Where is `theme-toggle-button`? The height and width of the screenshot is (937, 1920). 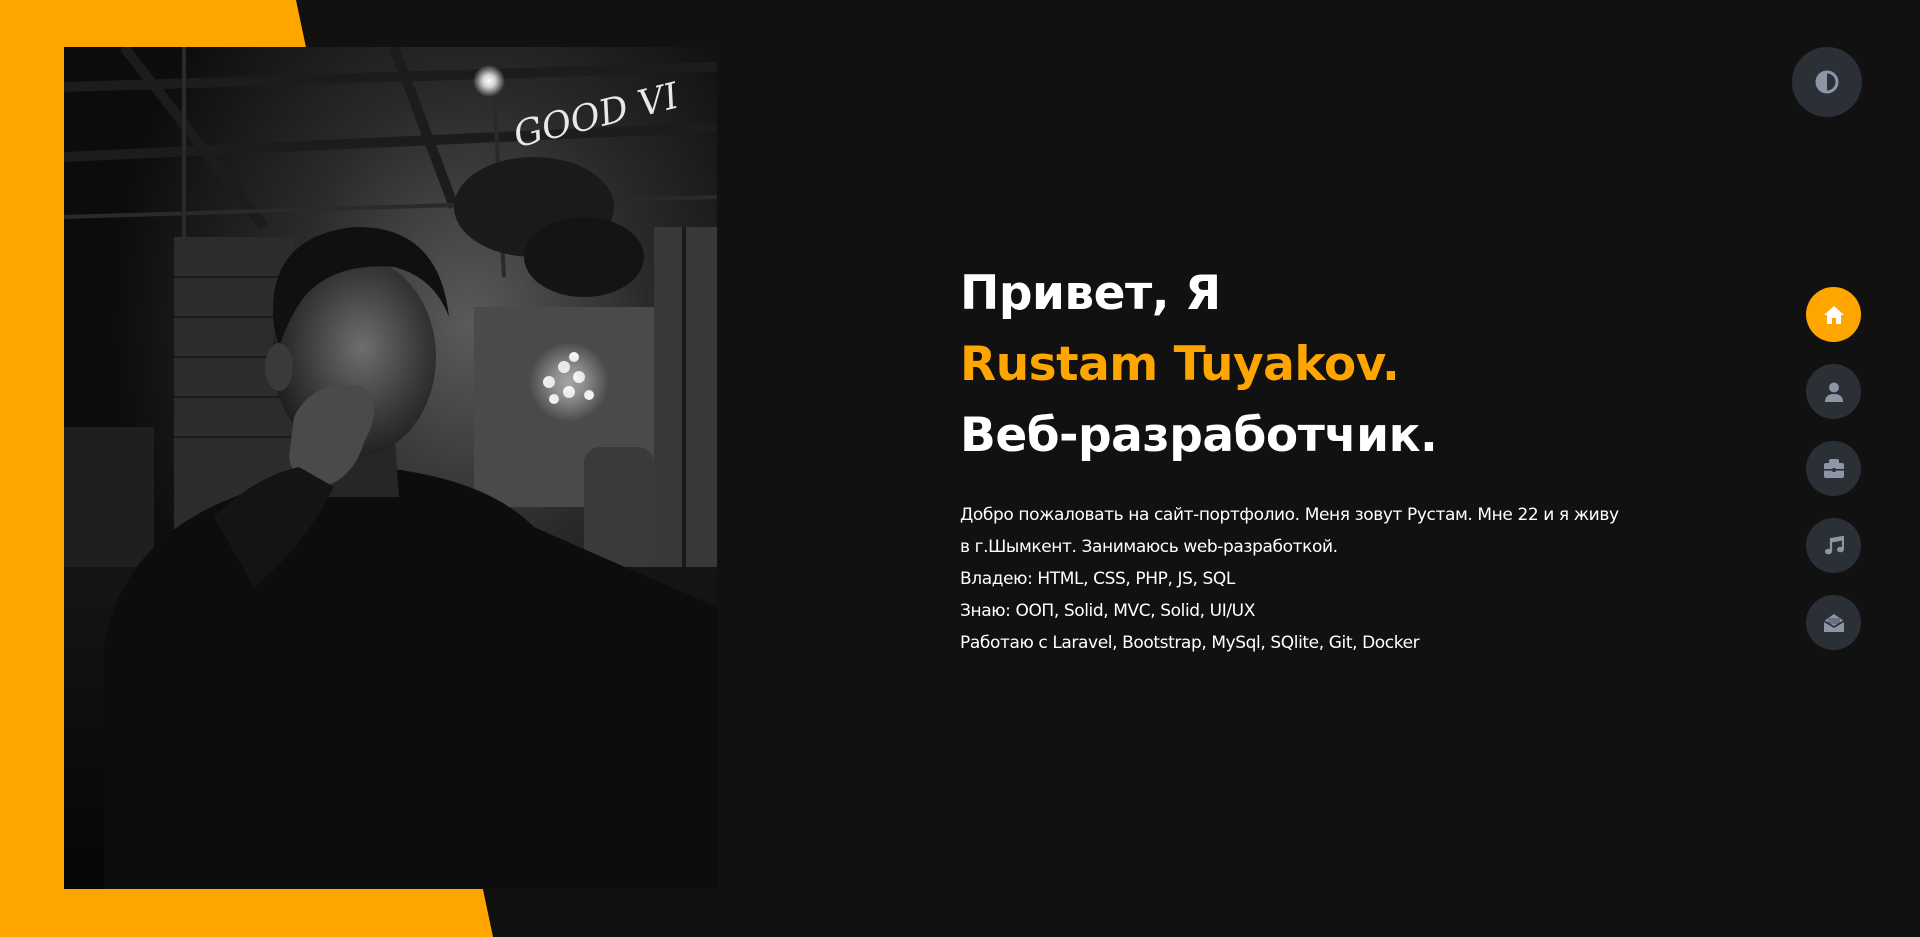 theme-toggle-button is located at coordinates (1827, 82).